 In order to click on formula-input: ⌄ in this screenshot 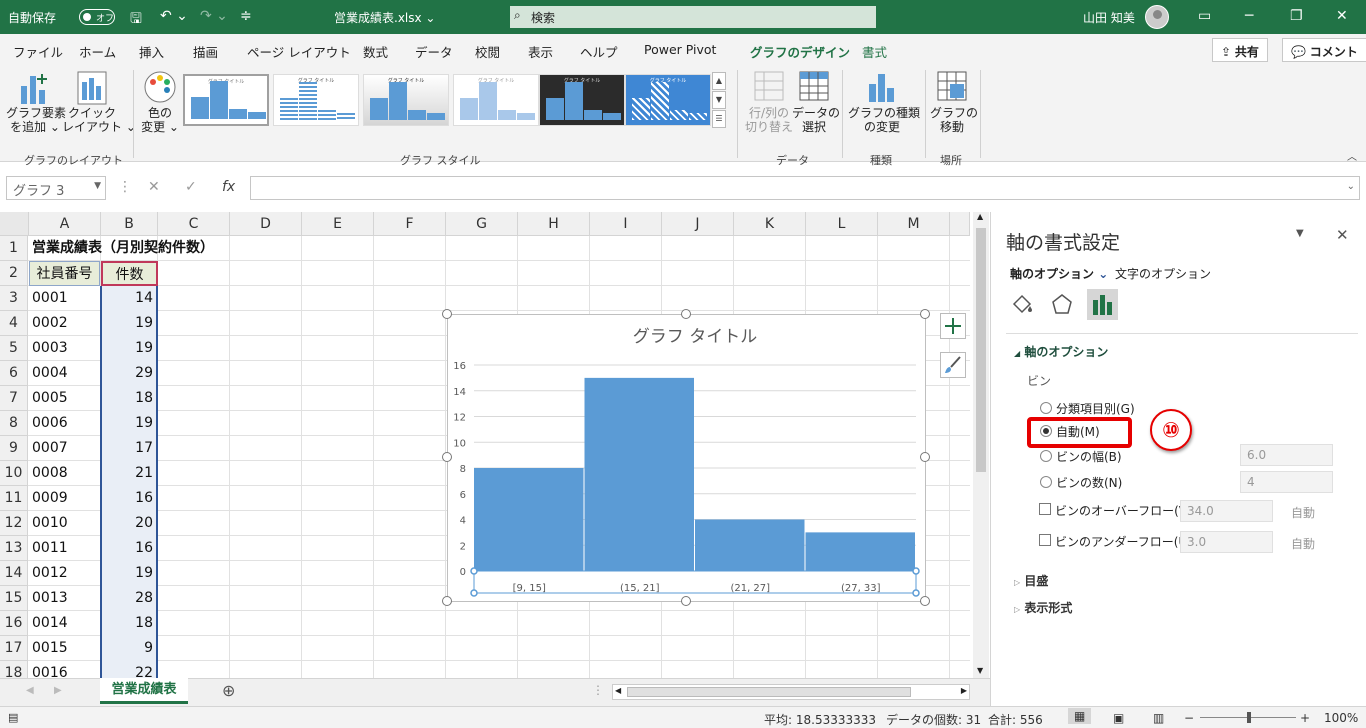, I will do `click(805, 188)`.